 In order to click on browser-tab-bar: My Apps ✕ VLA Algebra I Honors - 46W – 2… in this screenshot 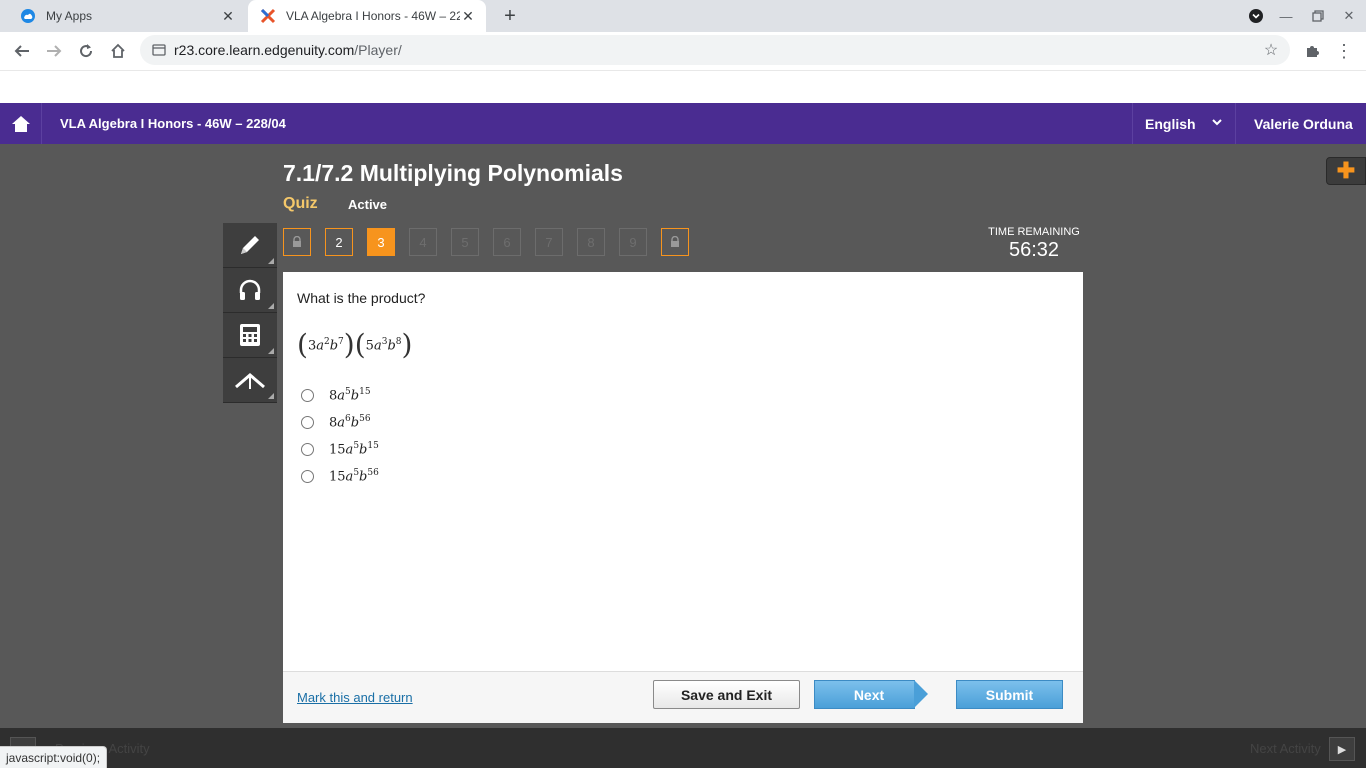, I will do `click(683, 16)`.